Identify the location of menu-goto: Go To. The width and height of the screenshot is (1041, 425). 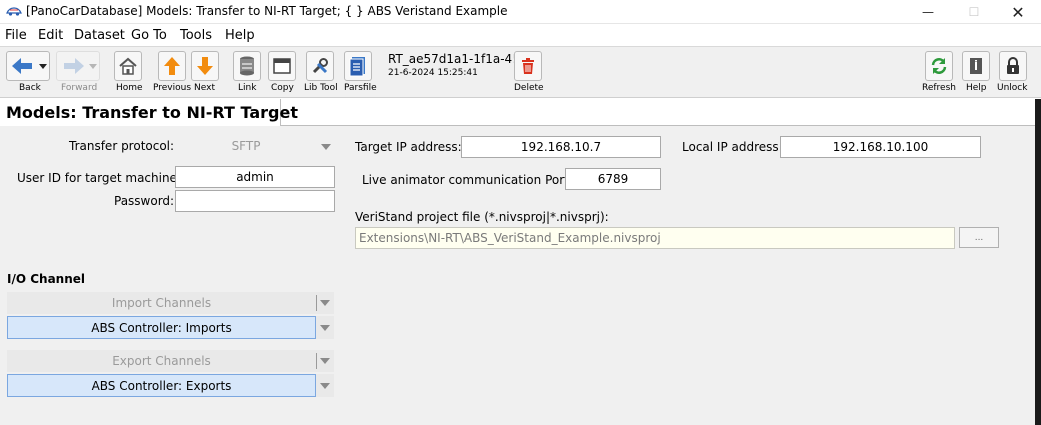
(149, 35).